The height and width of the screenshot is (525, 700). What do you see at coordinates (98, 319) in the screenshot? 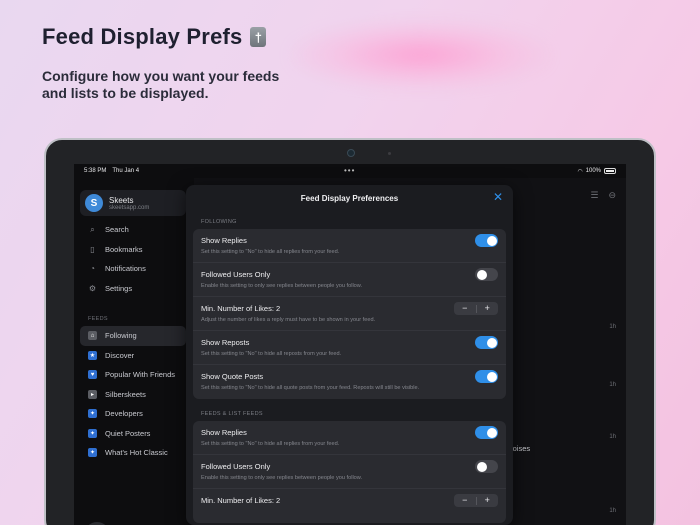
I see `feeds-section-label: FEEDS` at bounding box center [98, 319].